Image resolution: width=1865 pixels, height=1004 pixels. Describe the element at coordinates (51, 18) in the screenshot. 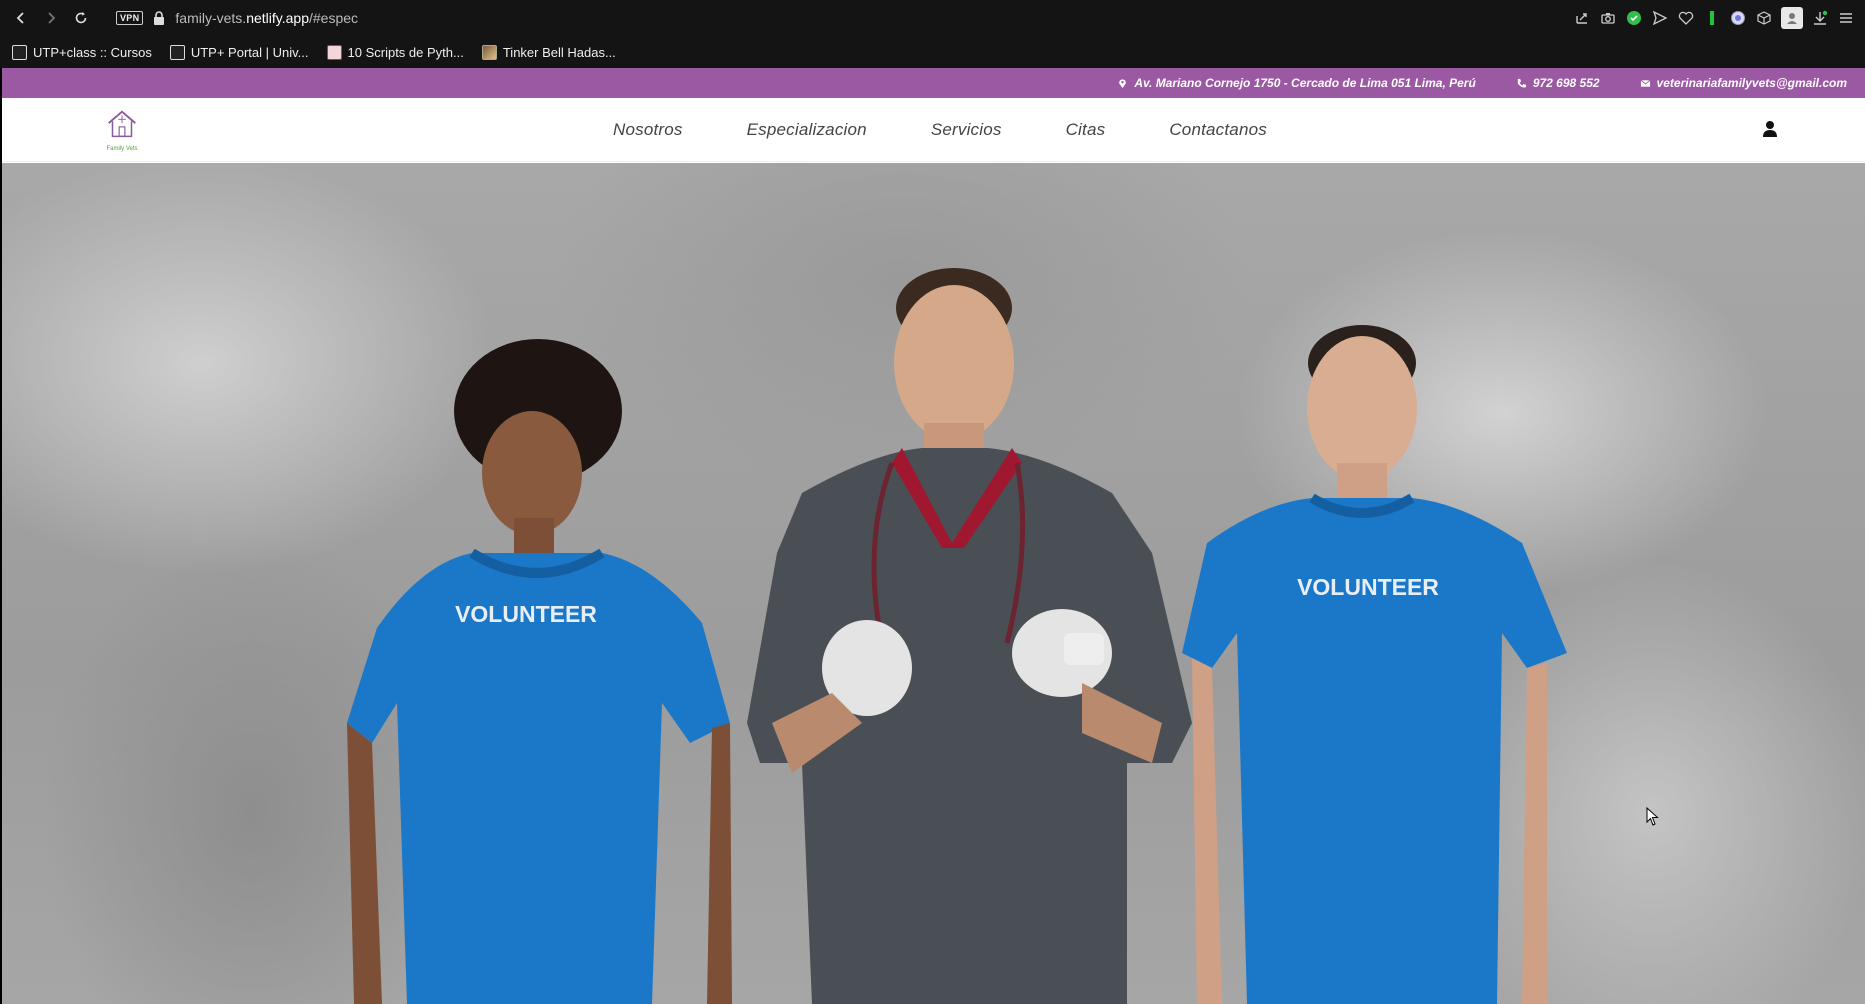

I see `forward-icon` at that location.